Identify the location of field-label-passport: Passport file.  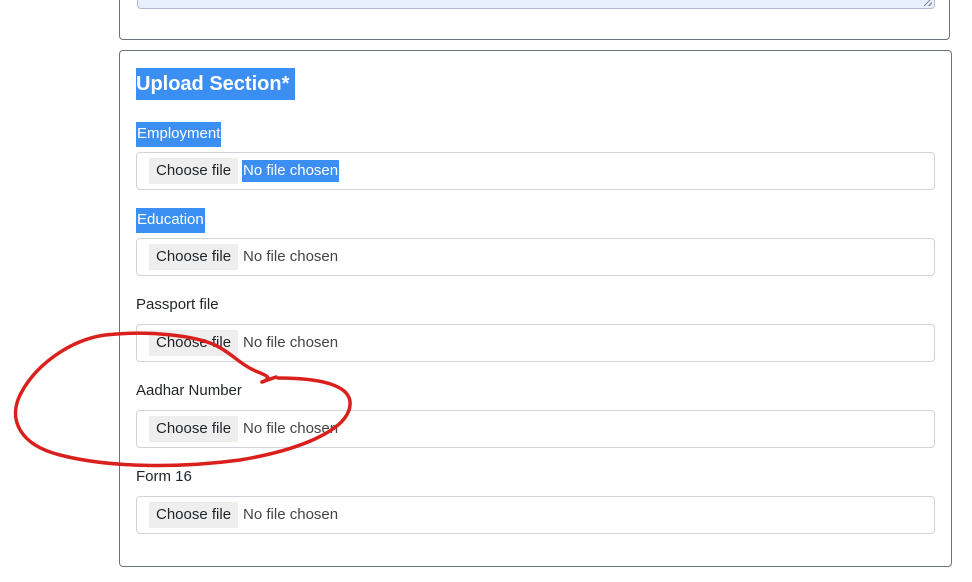
(177, 304).